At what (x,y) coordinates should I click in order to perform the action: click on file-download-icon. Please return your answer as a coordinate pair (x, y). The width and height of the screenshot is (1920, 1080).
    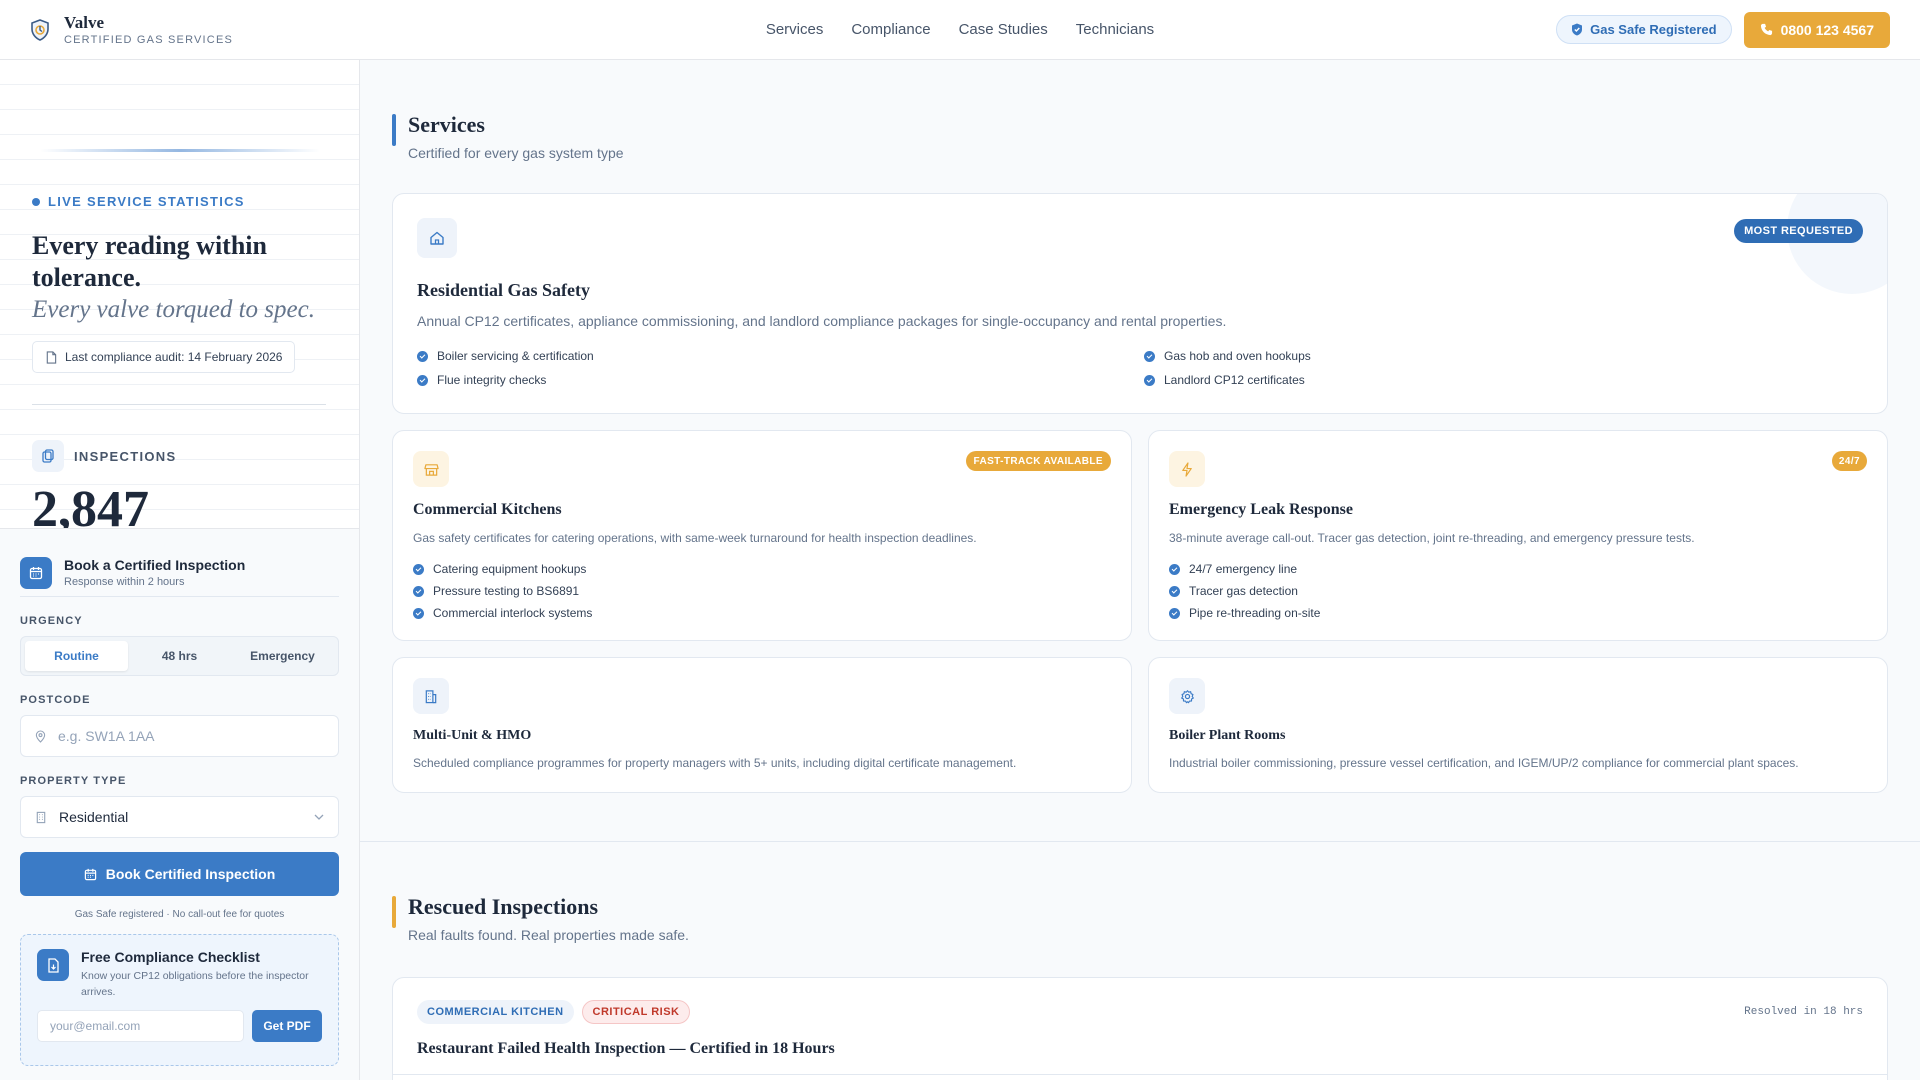
    Looking at the image, I should click on (53, 965).